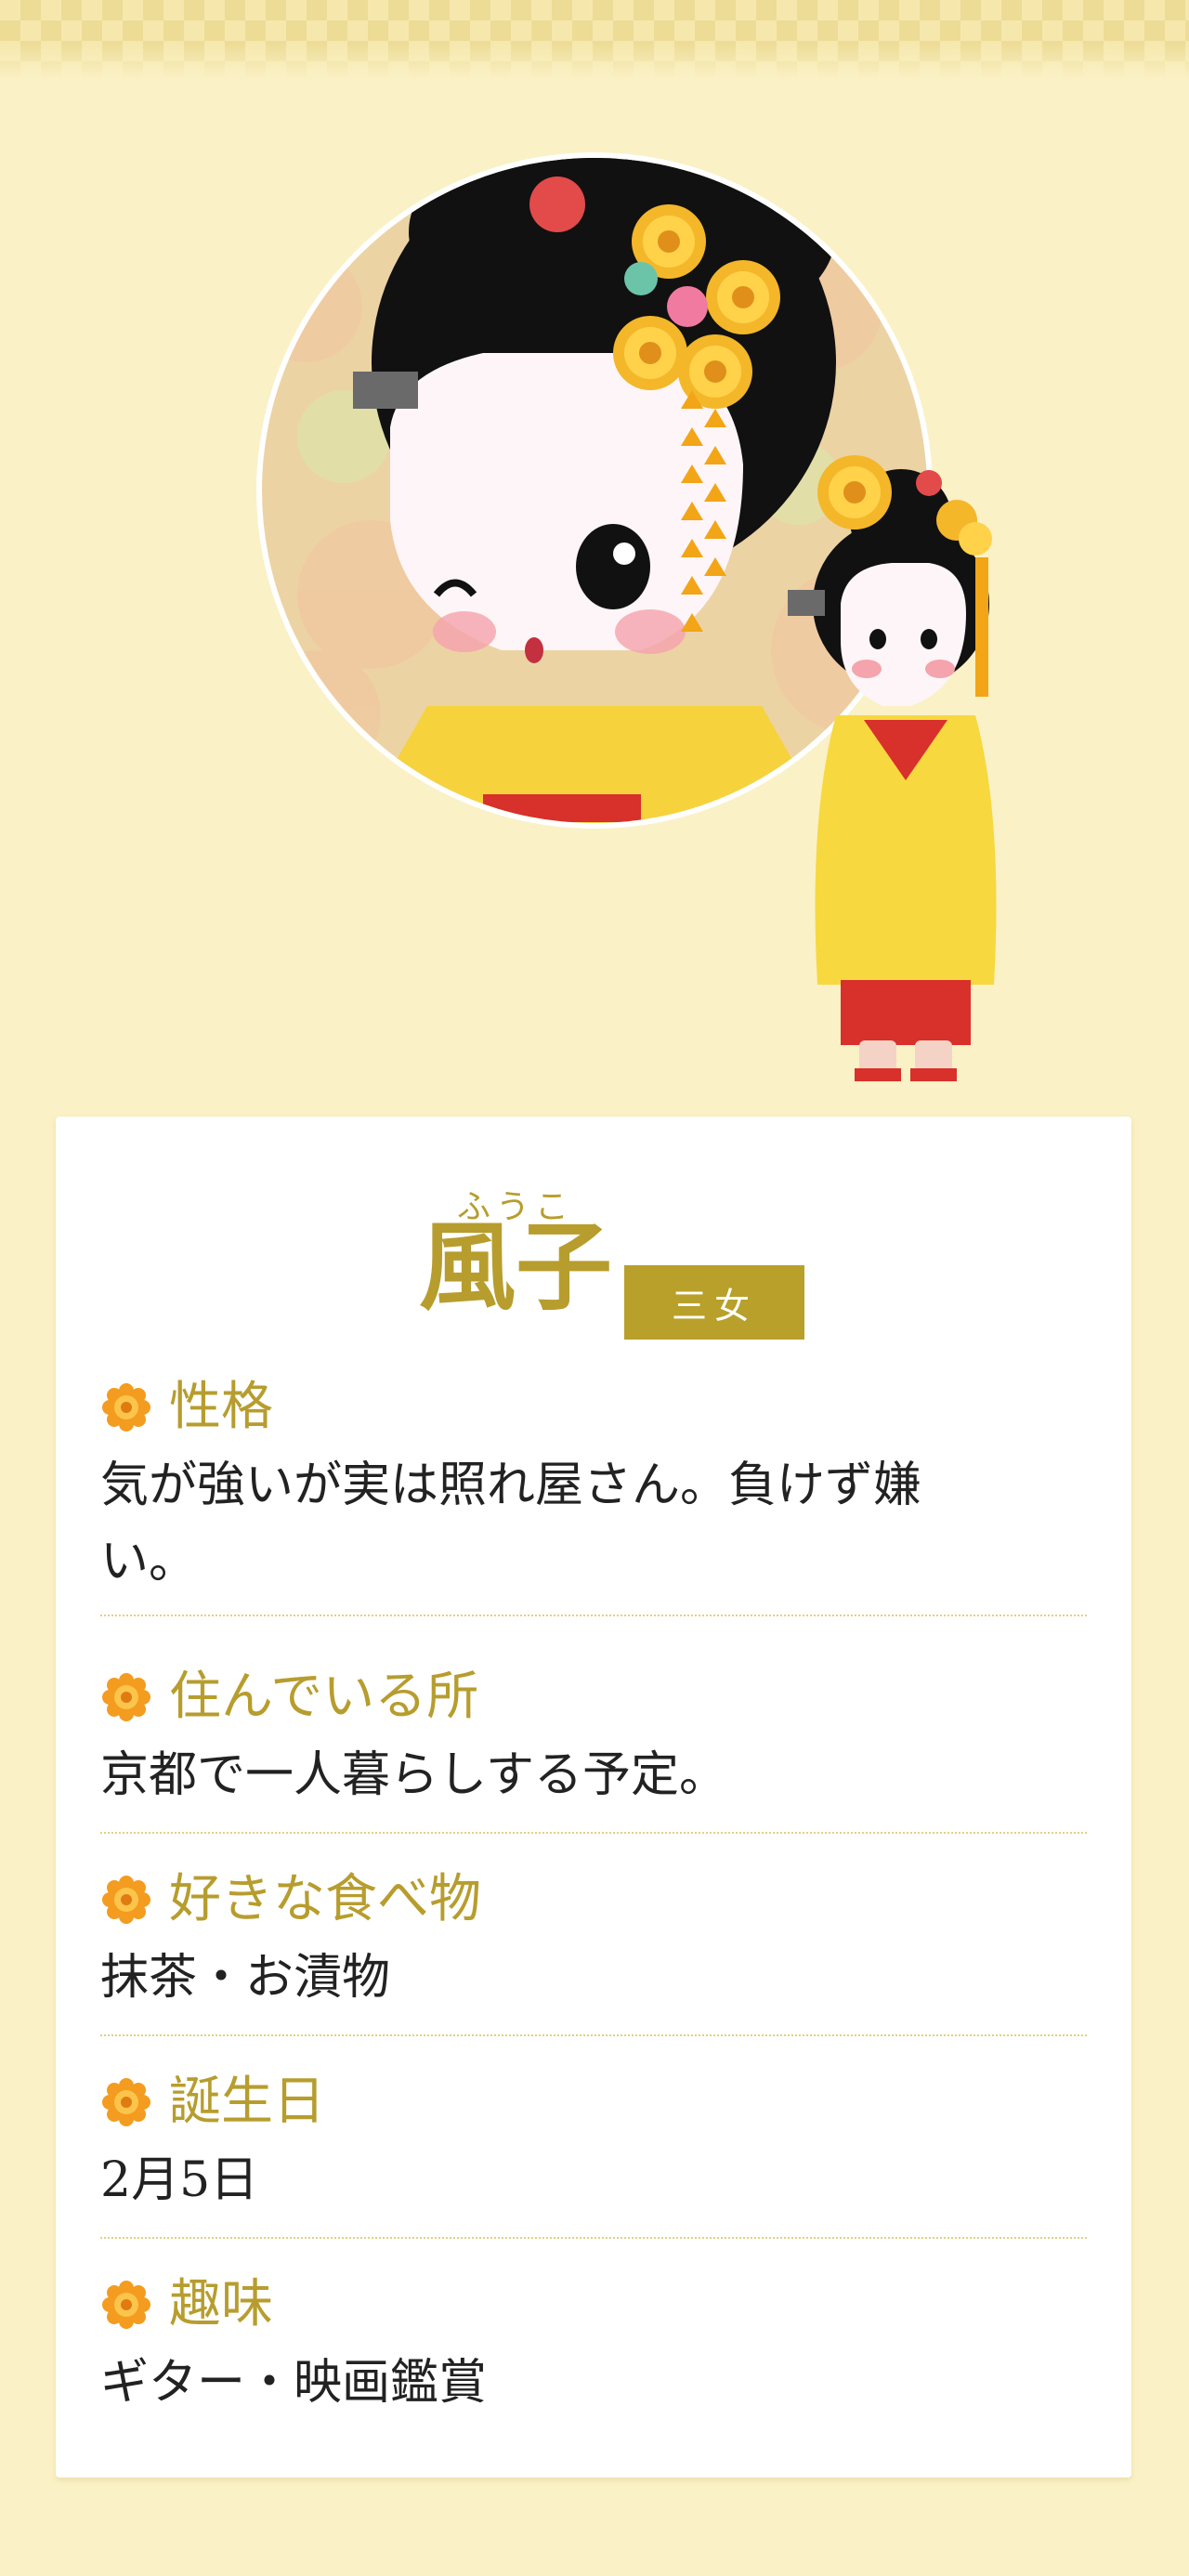  I want to click on section-residence: 住んでいる所 京都で一人暮らしする予定。, so click(593, 1749).